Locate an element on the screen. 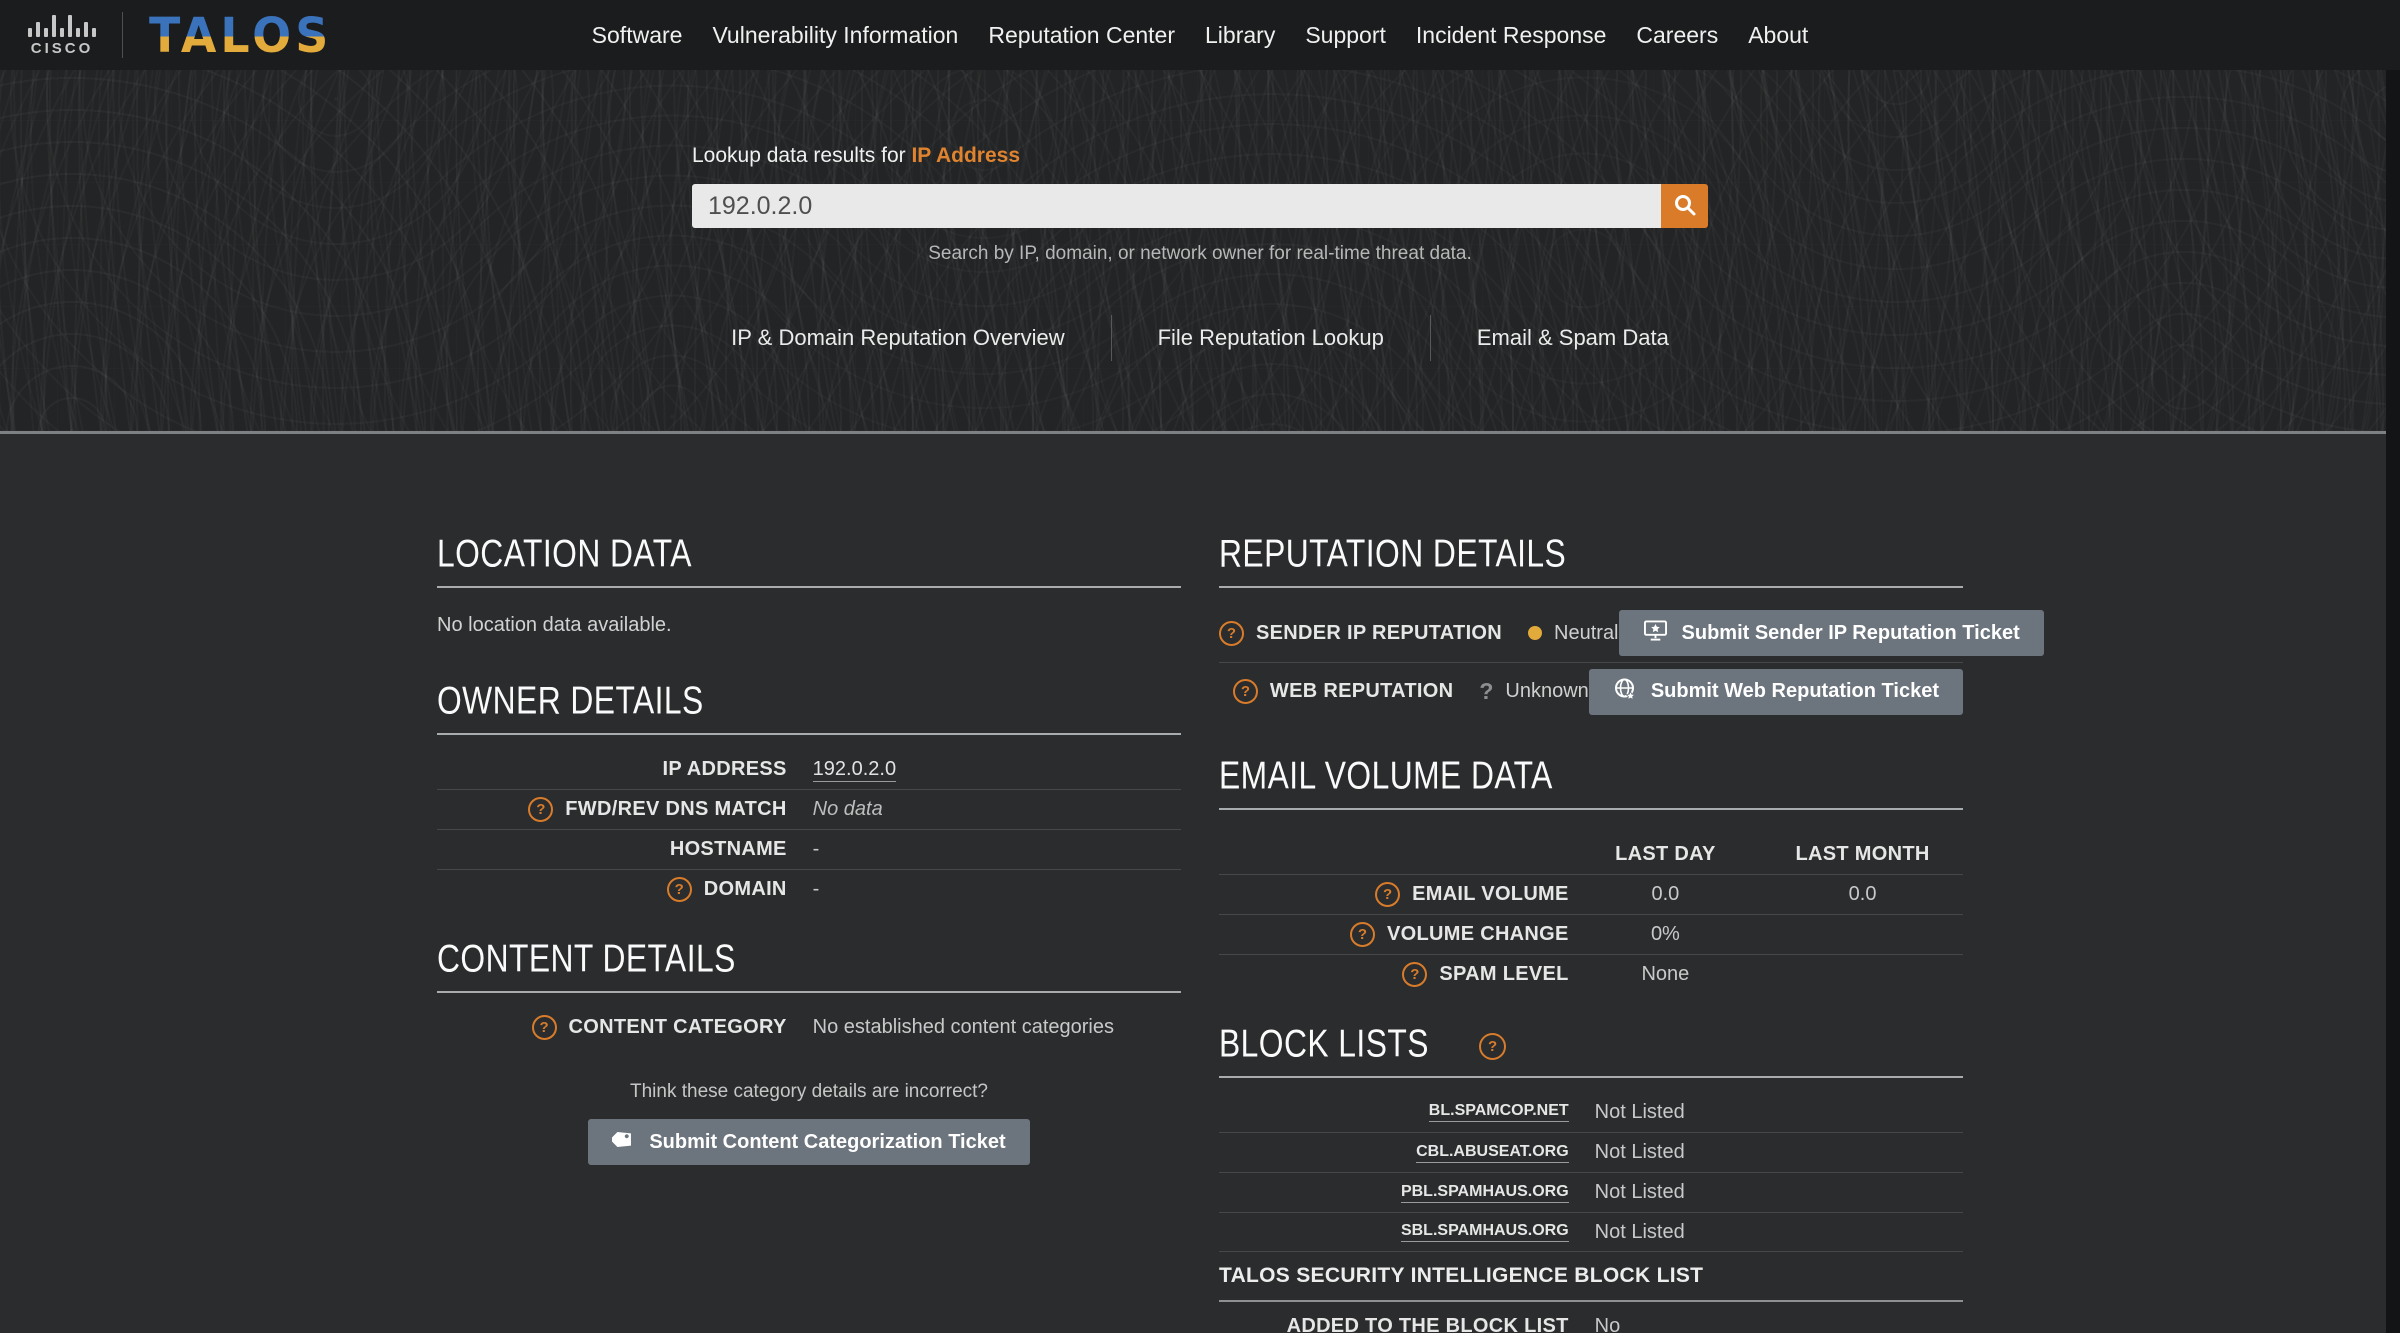 This screenshot has width=2400, height=1333. fwd-rev-dns-match-value: No data is located at coordinates (847, 809).